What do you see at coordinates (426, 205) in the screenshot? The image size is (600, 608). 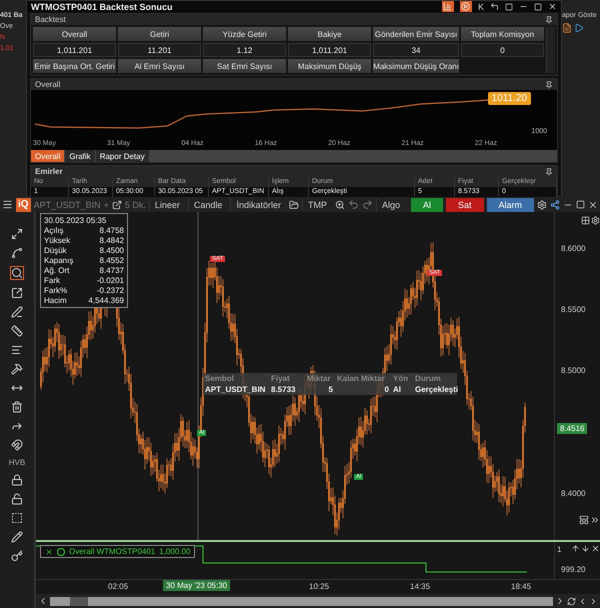 I see `trade-button: Al` at bounding box center [426, 205].